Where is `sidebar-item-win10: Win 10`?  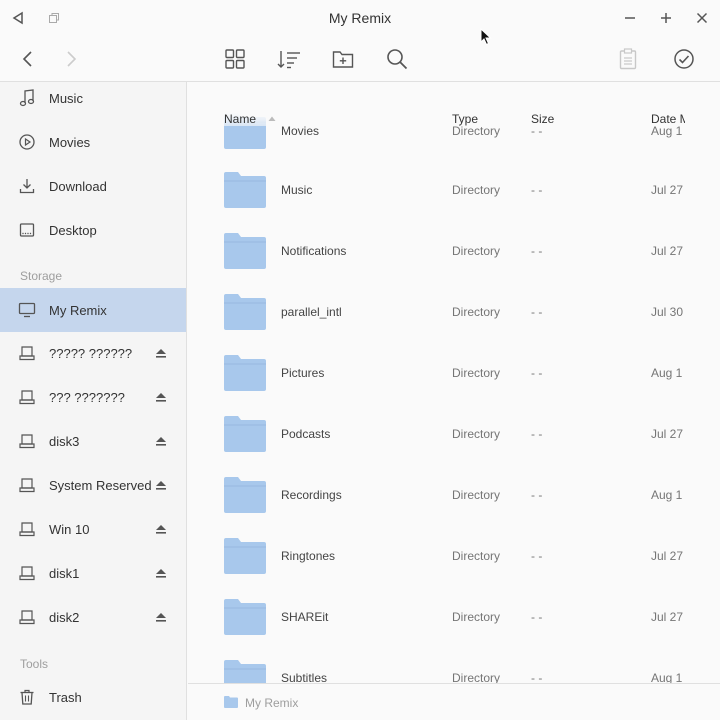 sidebar-item-win10: Win 10 is located at coordinates (93, 529).